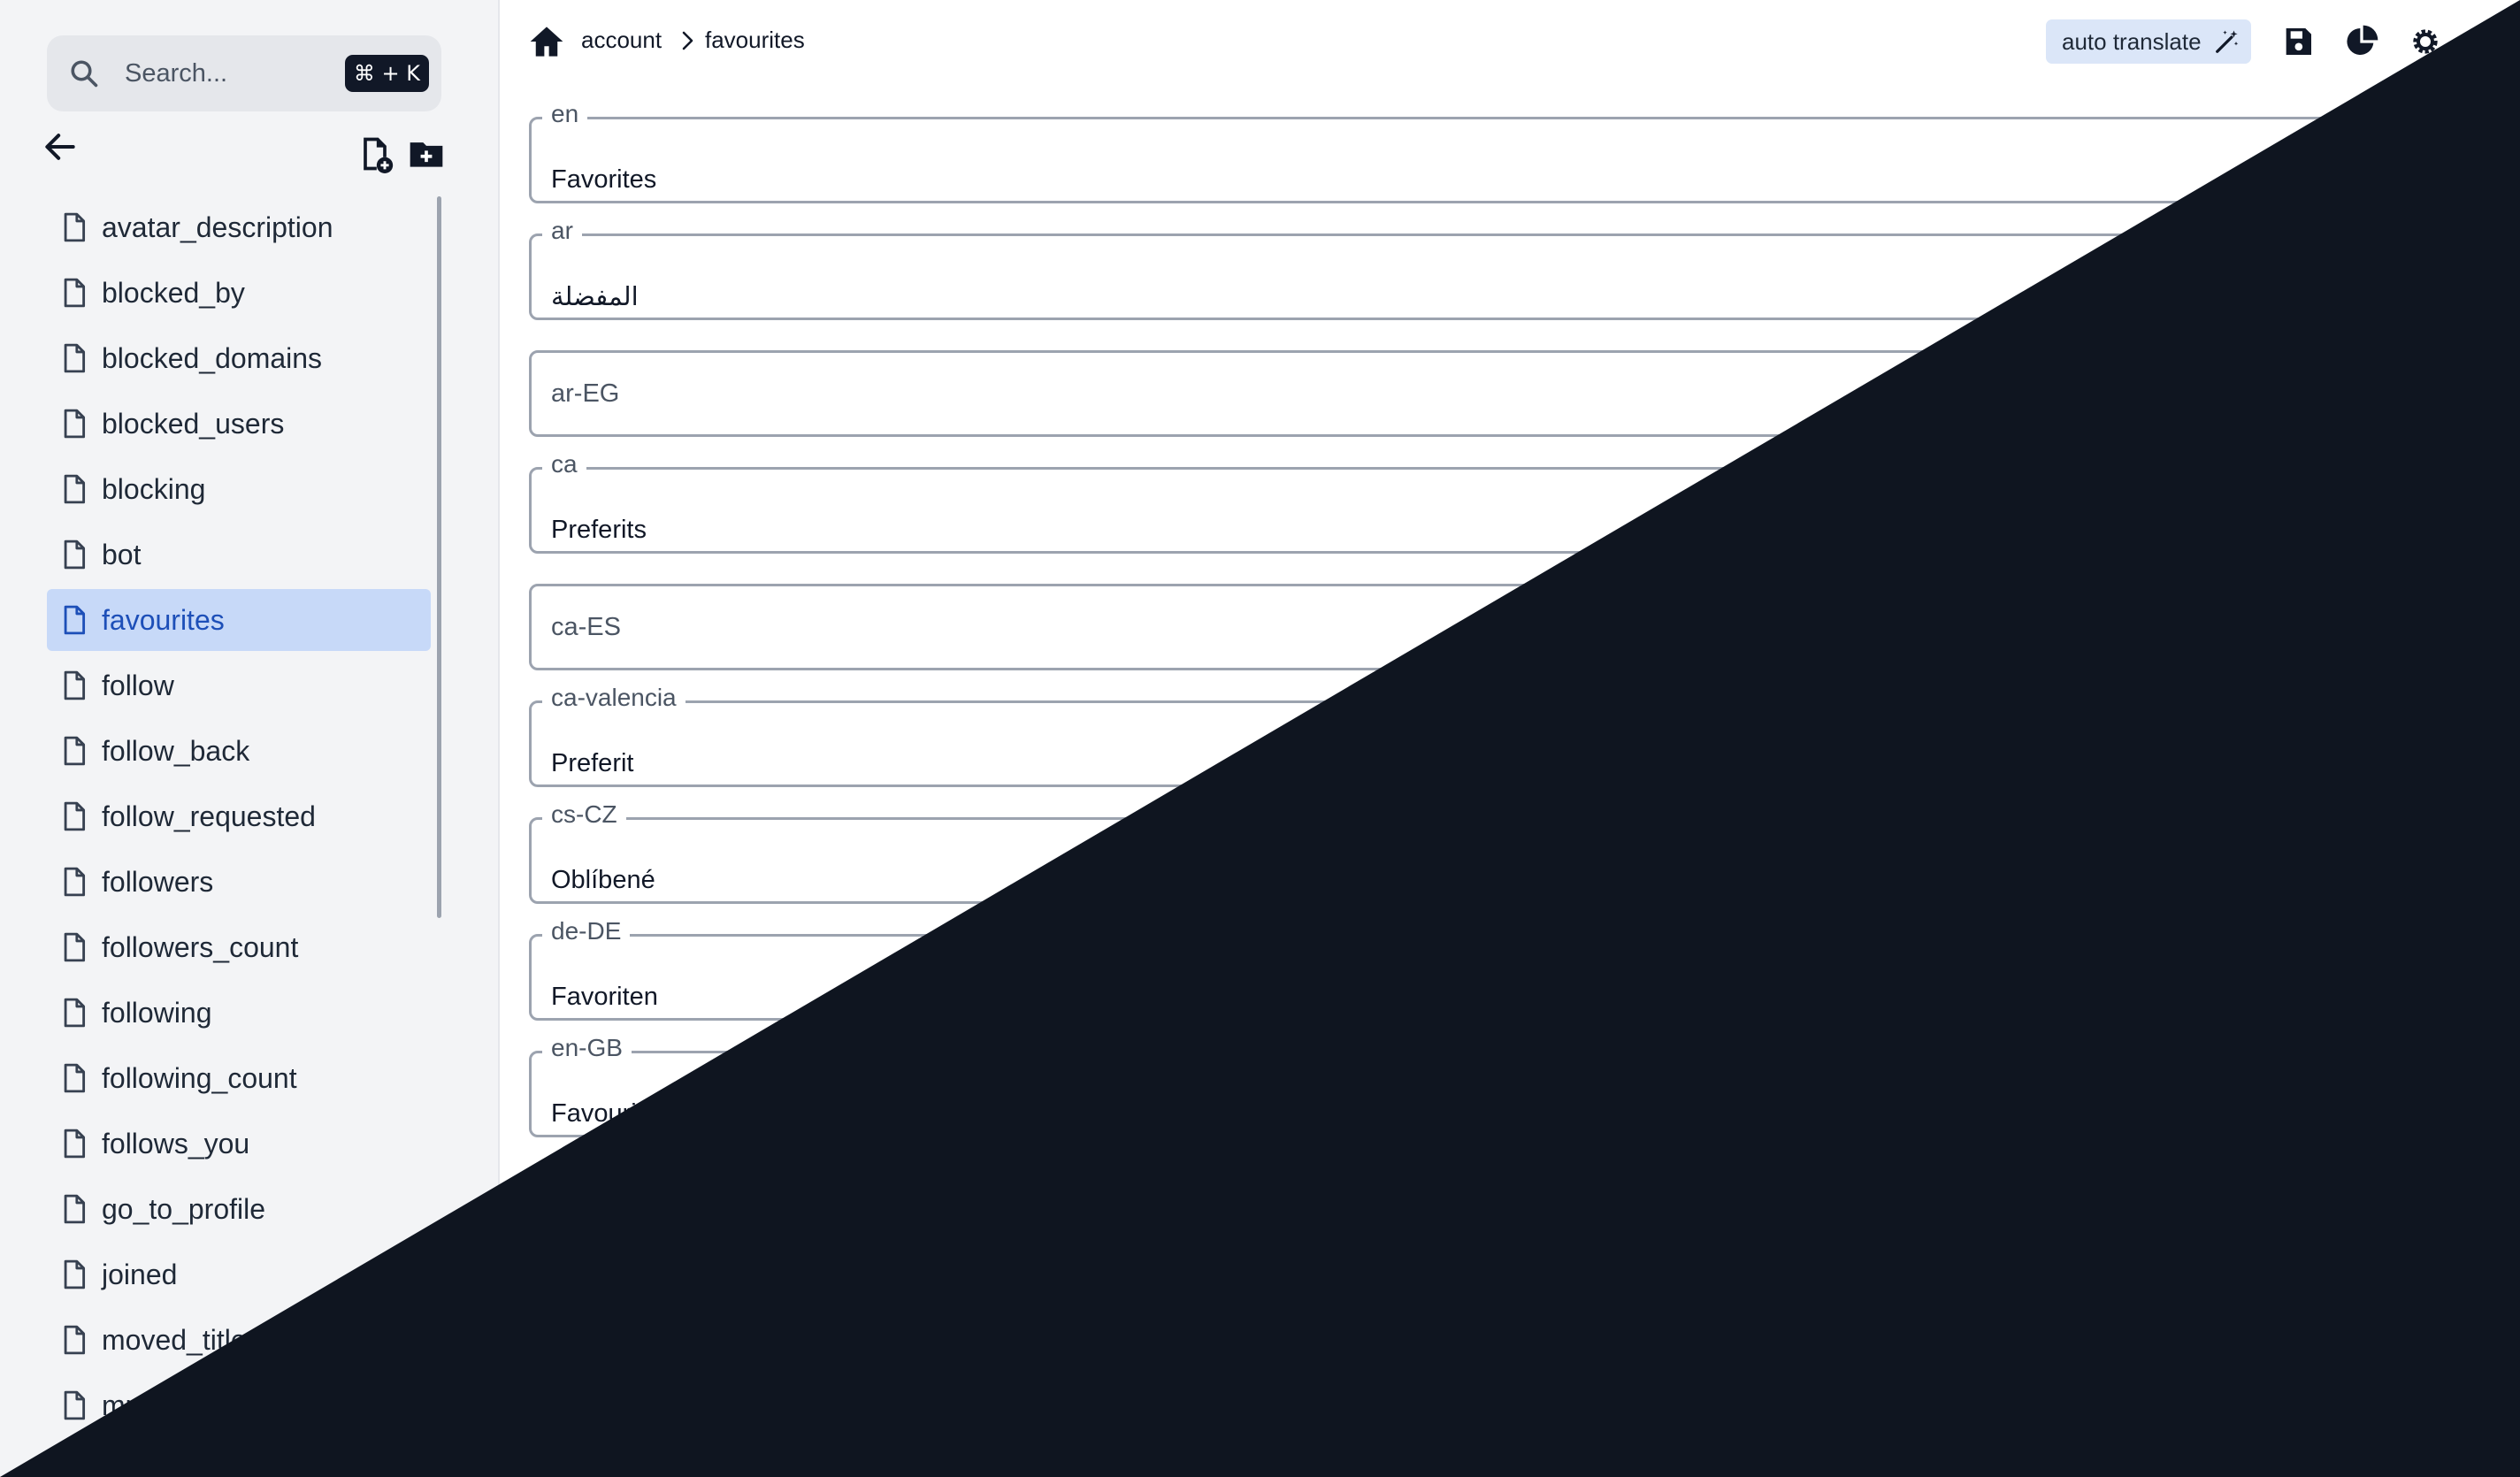 This screenshot has height=1477, width=2520. I want to click on sidebar-scrollbar, so click(439, 557).